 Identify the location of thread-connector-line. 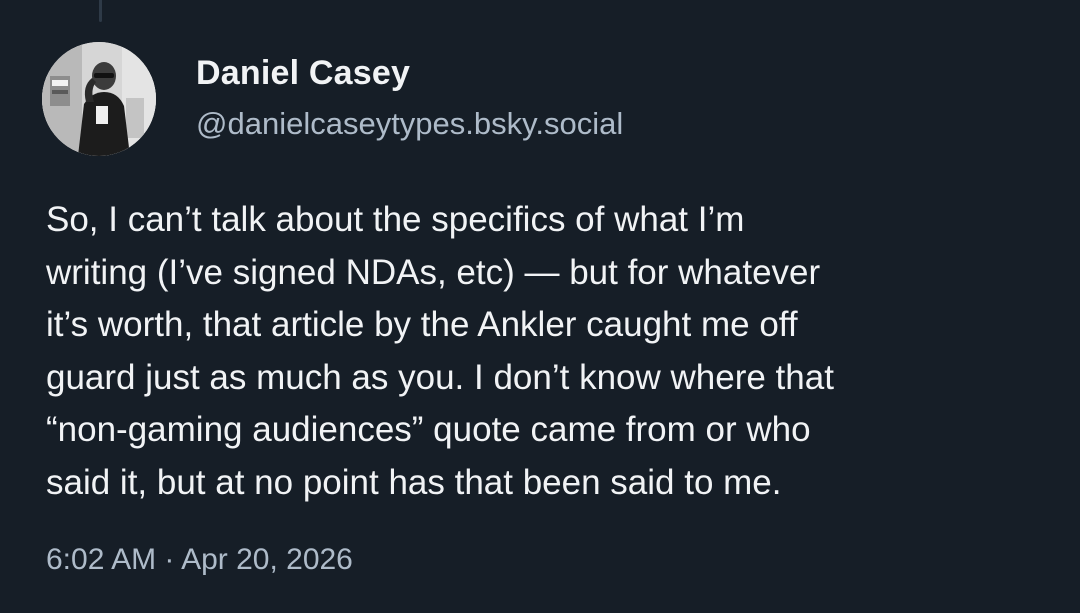
(100, 11).